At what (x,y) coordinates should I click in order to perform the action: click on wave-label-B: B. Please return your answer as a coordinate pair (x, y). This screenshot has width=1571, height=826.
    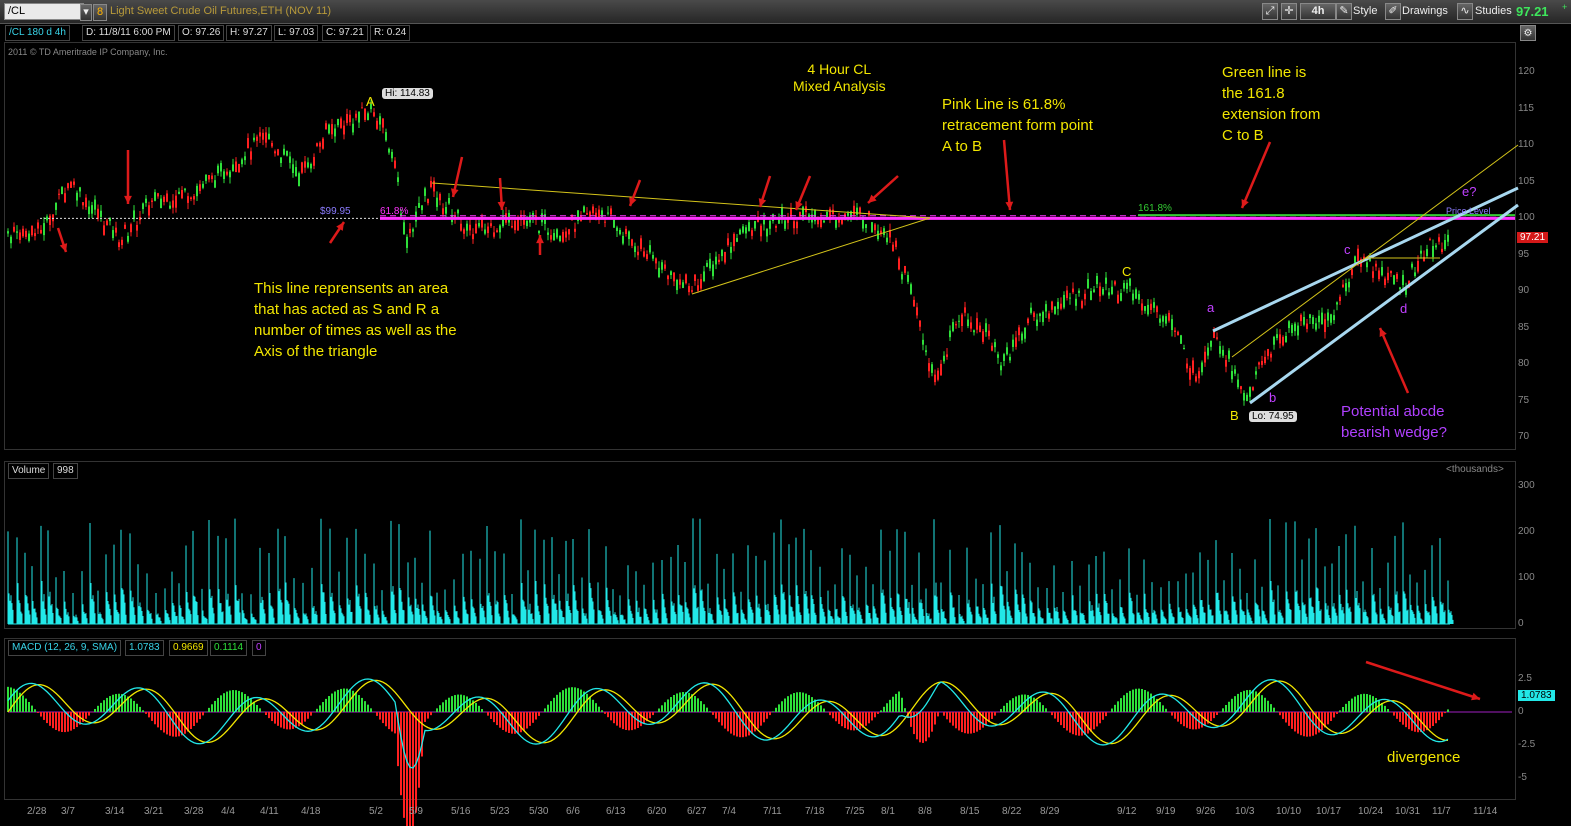
    Looking at the image, I should click on (1234, 415).